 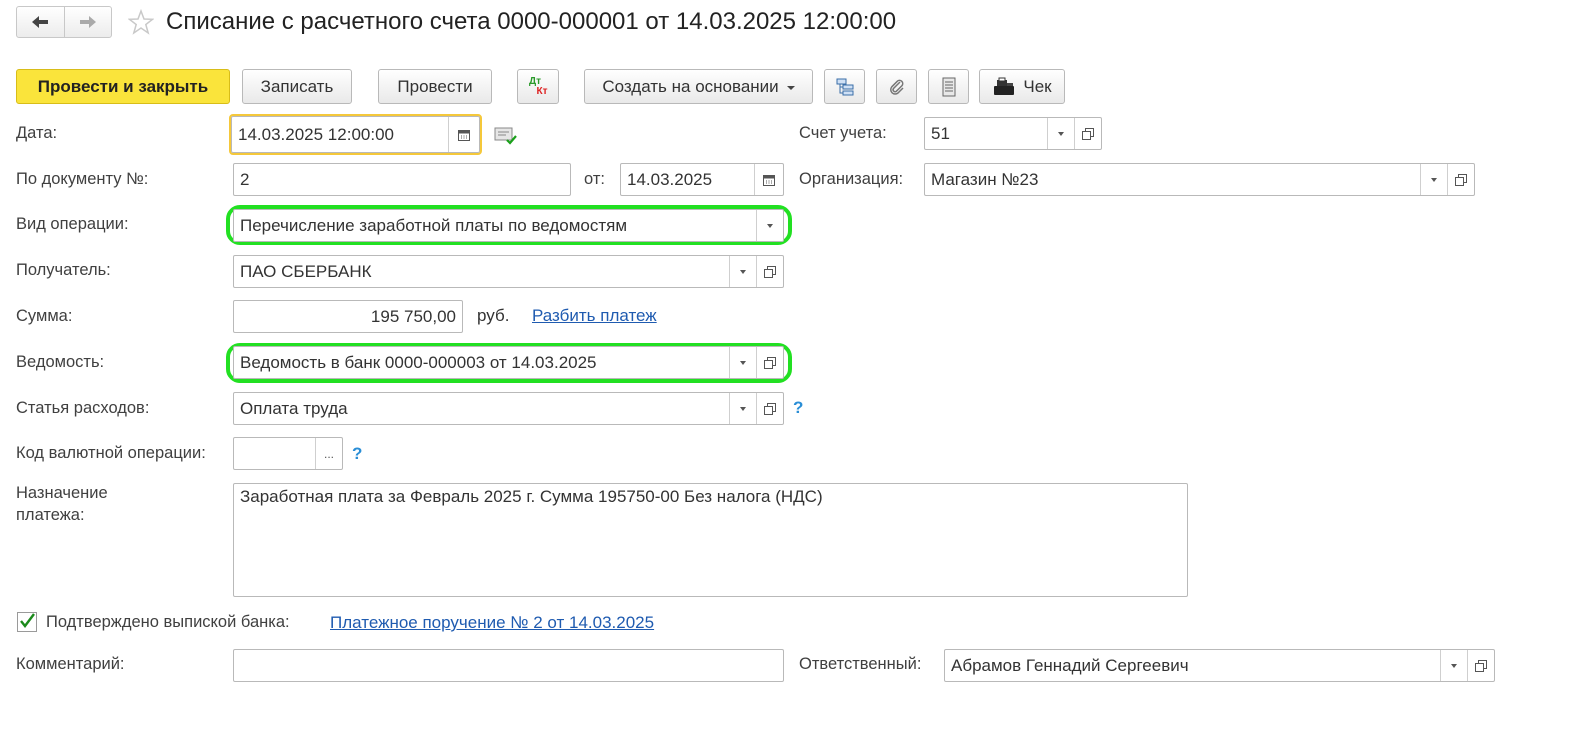 I want to click on expense-item-value: Оплата труда, so click(x=294, y=408).